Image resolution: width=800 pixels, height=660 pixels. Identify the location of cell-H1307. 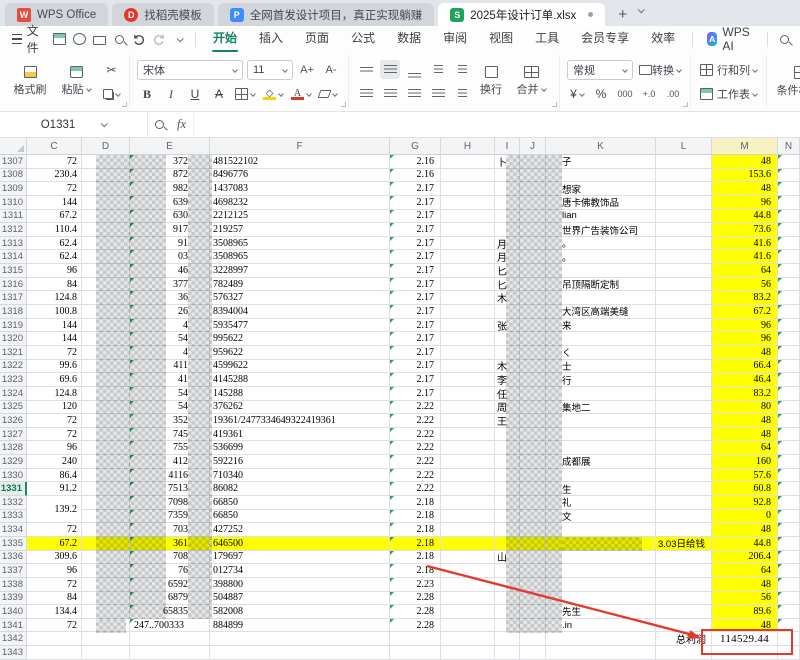
(468, 162).